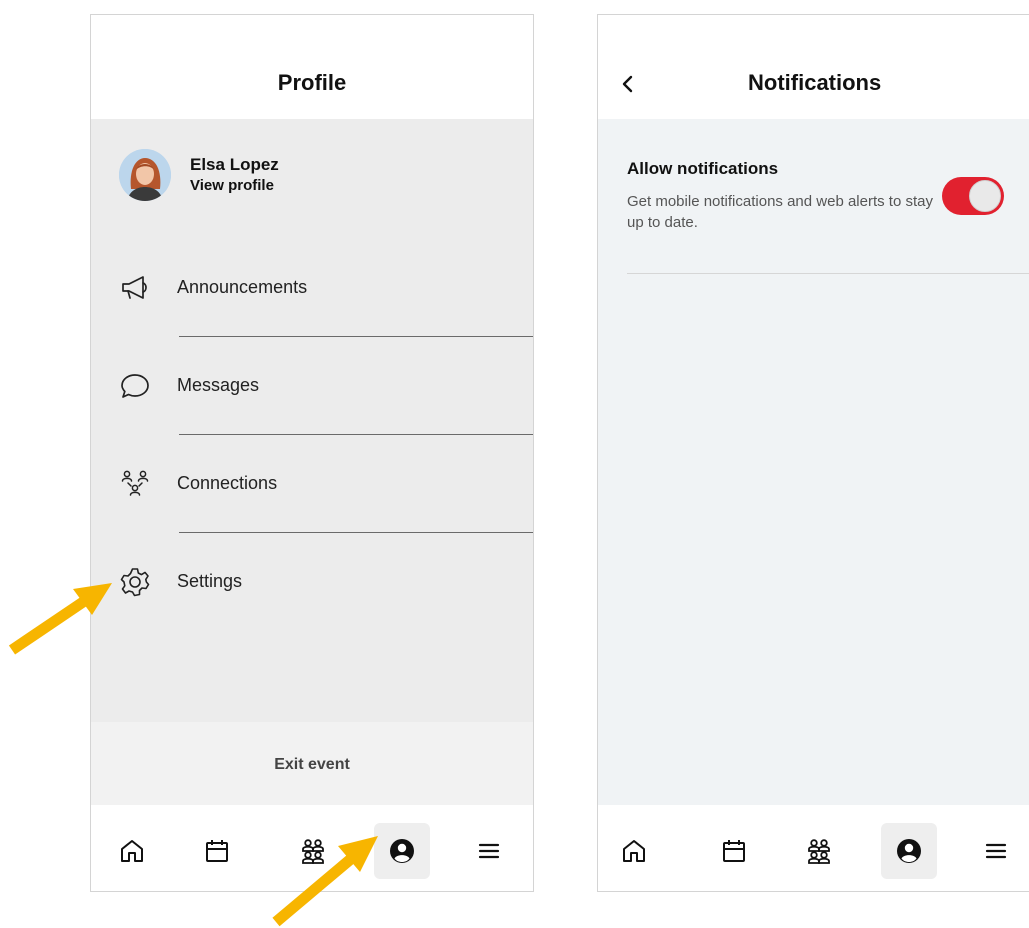  Describe the element at coordinates (135, 582) in the screenshot. I see `gear-icon` at that location.